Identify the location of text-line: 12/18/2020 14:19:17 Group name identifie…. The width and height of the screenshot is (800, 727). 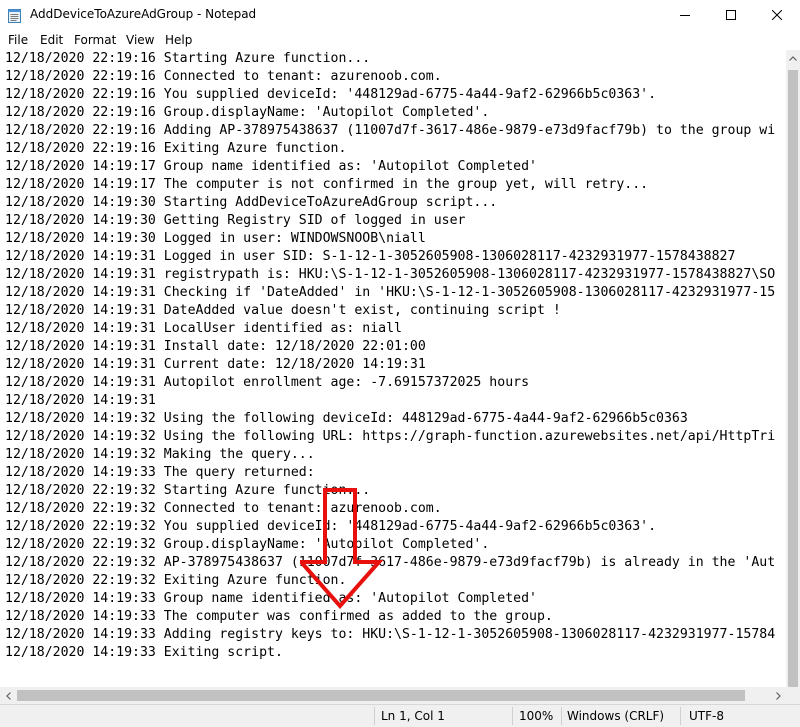
(271, 166).